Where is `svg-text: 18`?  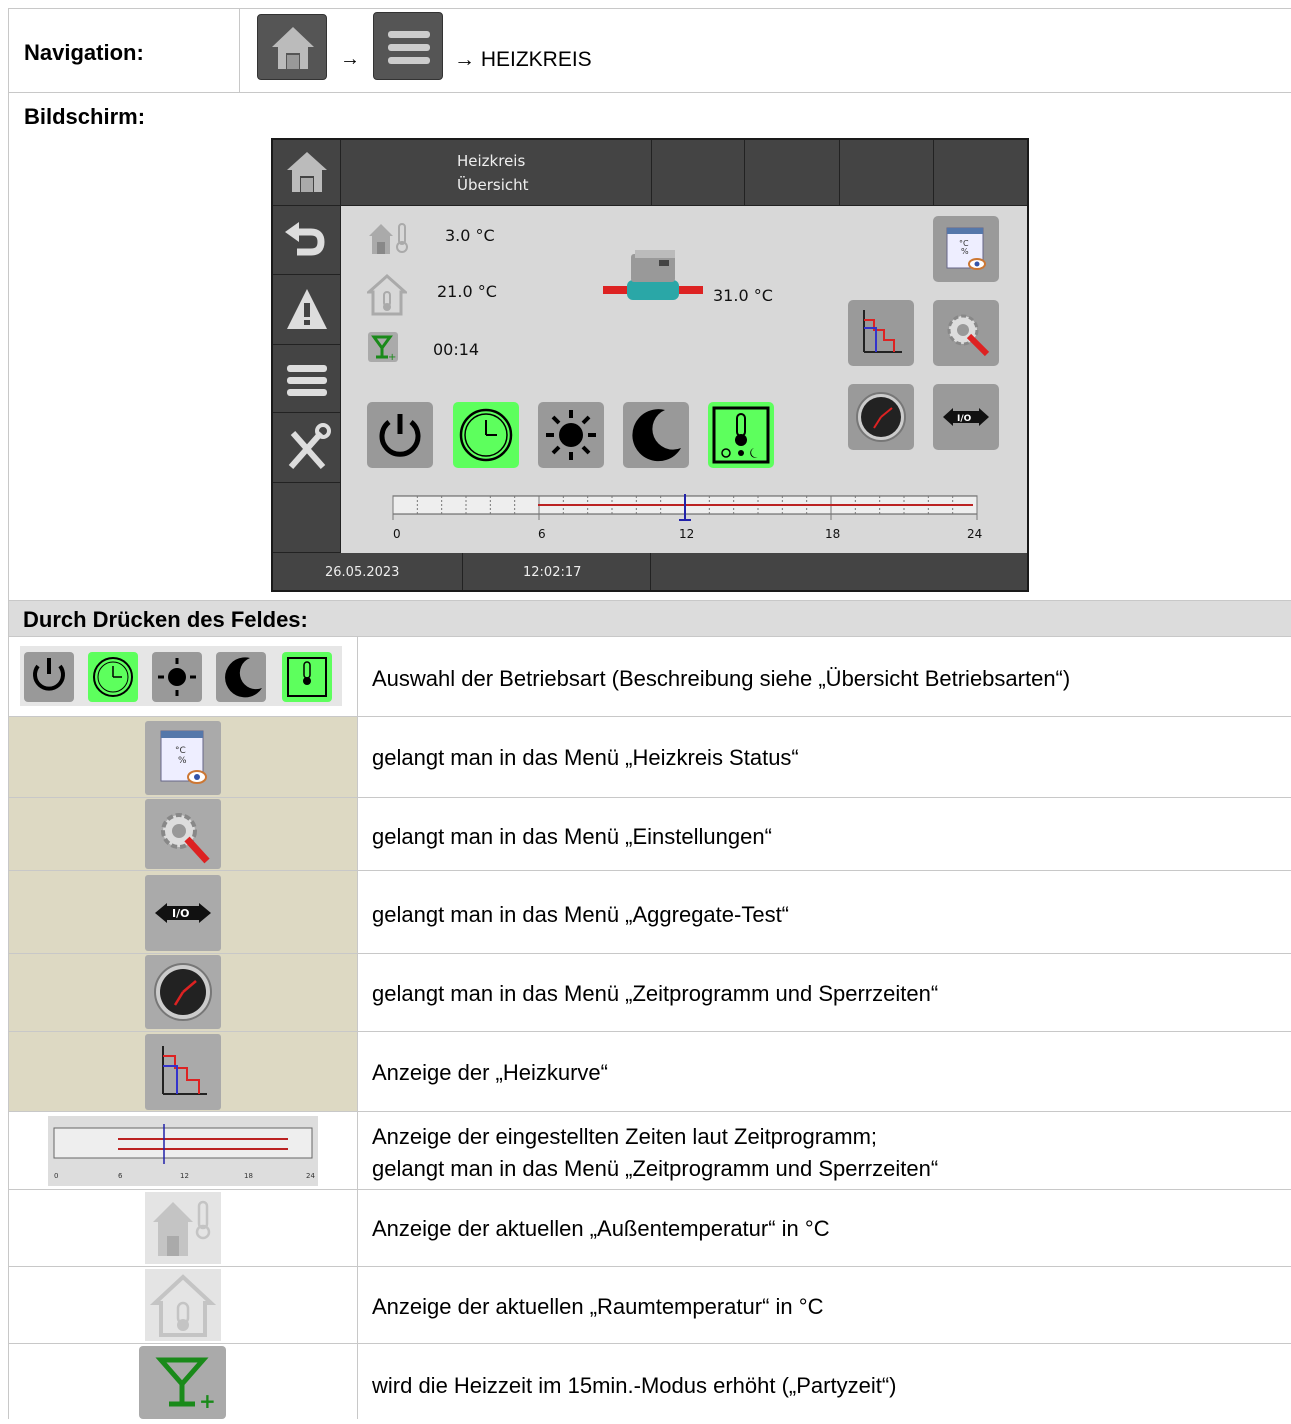 svg-text: 18 is located at coordinates (248, 1176).